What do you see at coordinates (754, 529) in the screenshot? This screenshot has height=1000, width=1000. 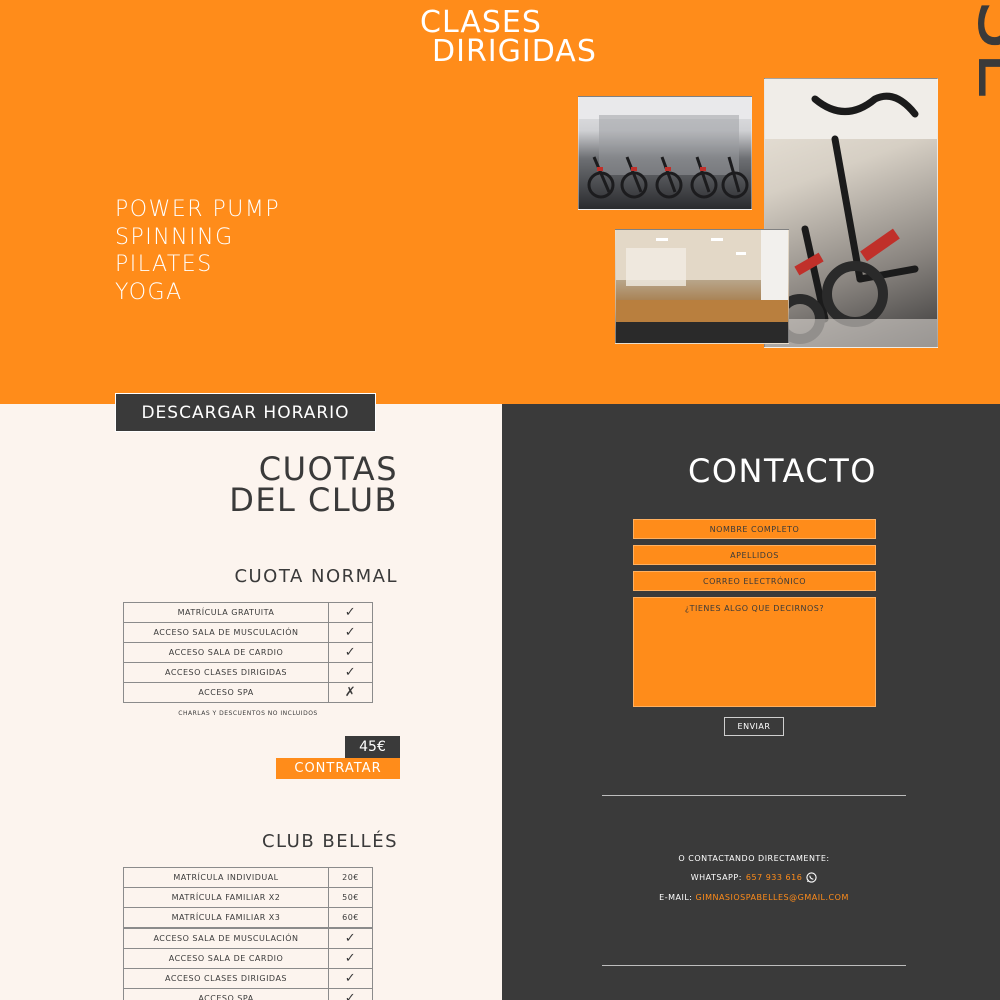 I see `name-field: NOMBRE COMPLETO` at bounding box center [754, 529].